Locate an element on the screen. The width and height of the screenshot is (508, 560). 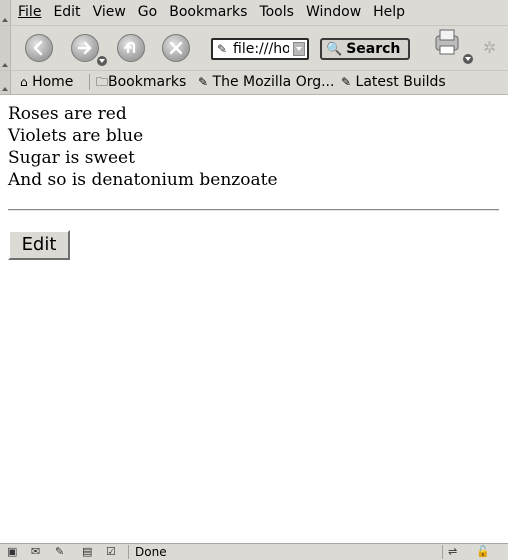
menu-help: Help is located at coordinates (389, 12).